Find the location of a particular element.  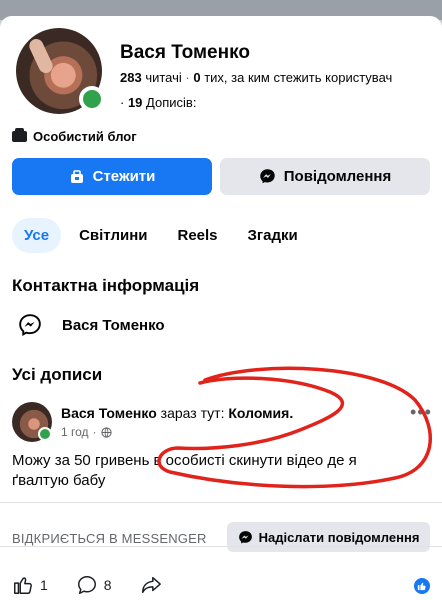

send-message-label: Надіслати повідомлення is located at coordinates (339, 537).